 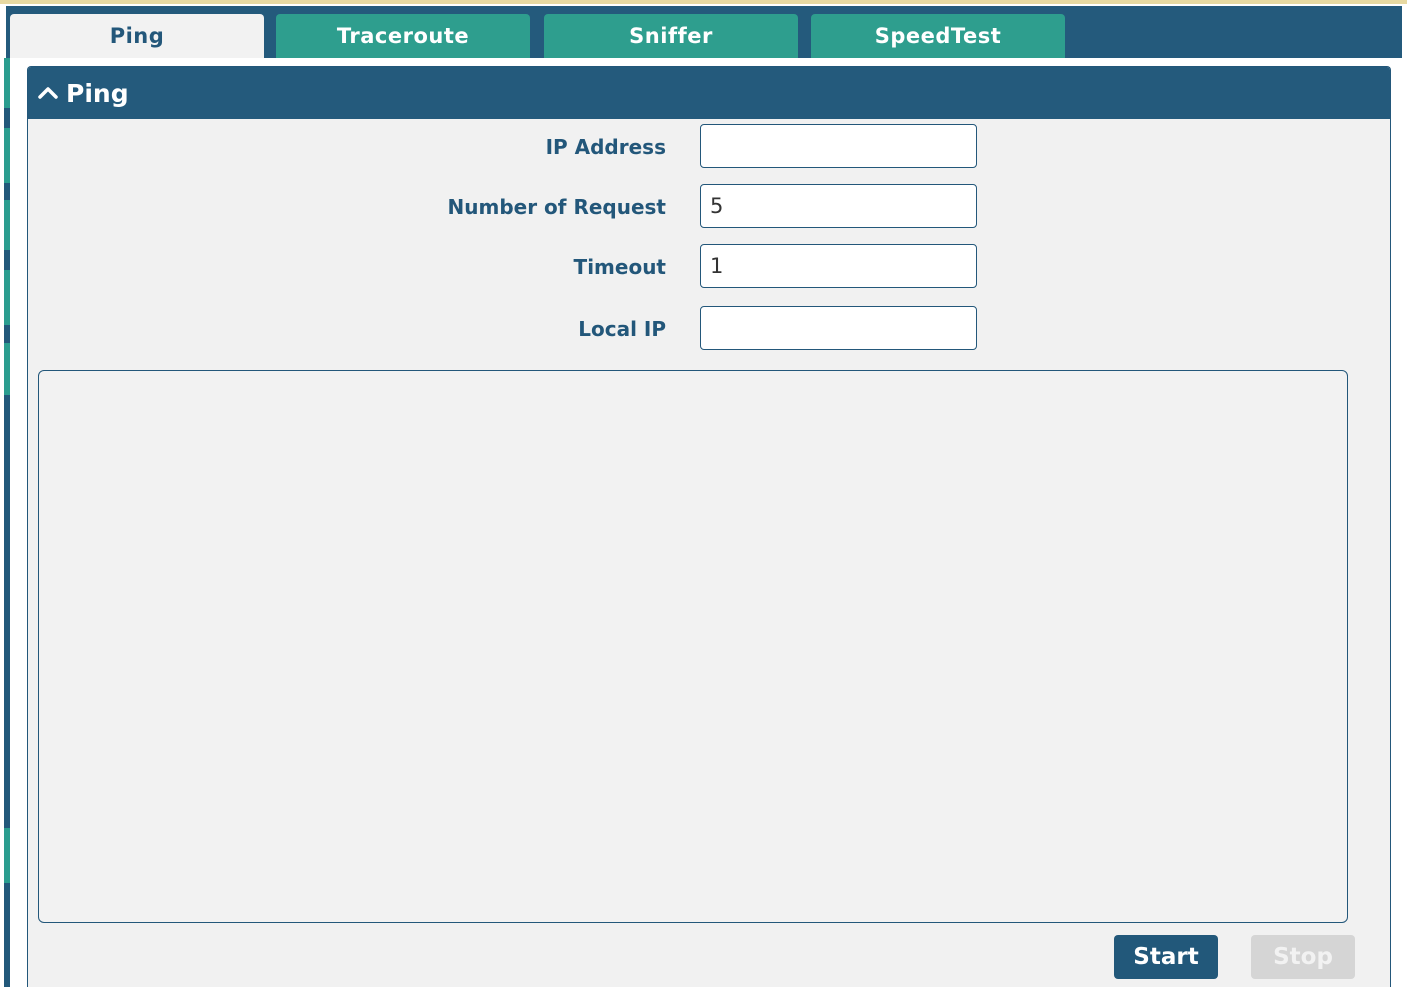 What do you see at coordinates (671, 36) in the screenshot?
I see `tab-sniffer: Sniffer` at bounding box center [671, 36].